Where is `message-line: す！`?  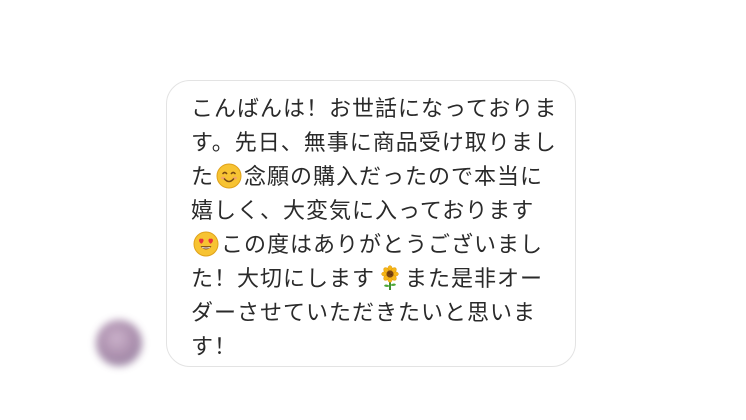 message-line: す！ is located at coordinates (214, 347).